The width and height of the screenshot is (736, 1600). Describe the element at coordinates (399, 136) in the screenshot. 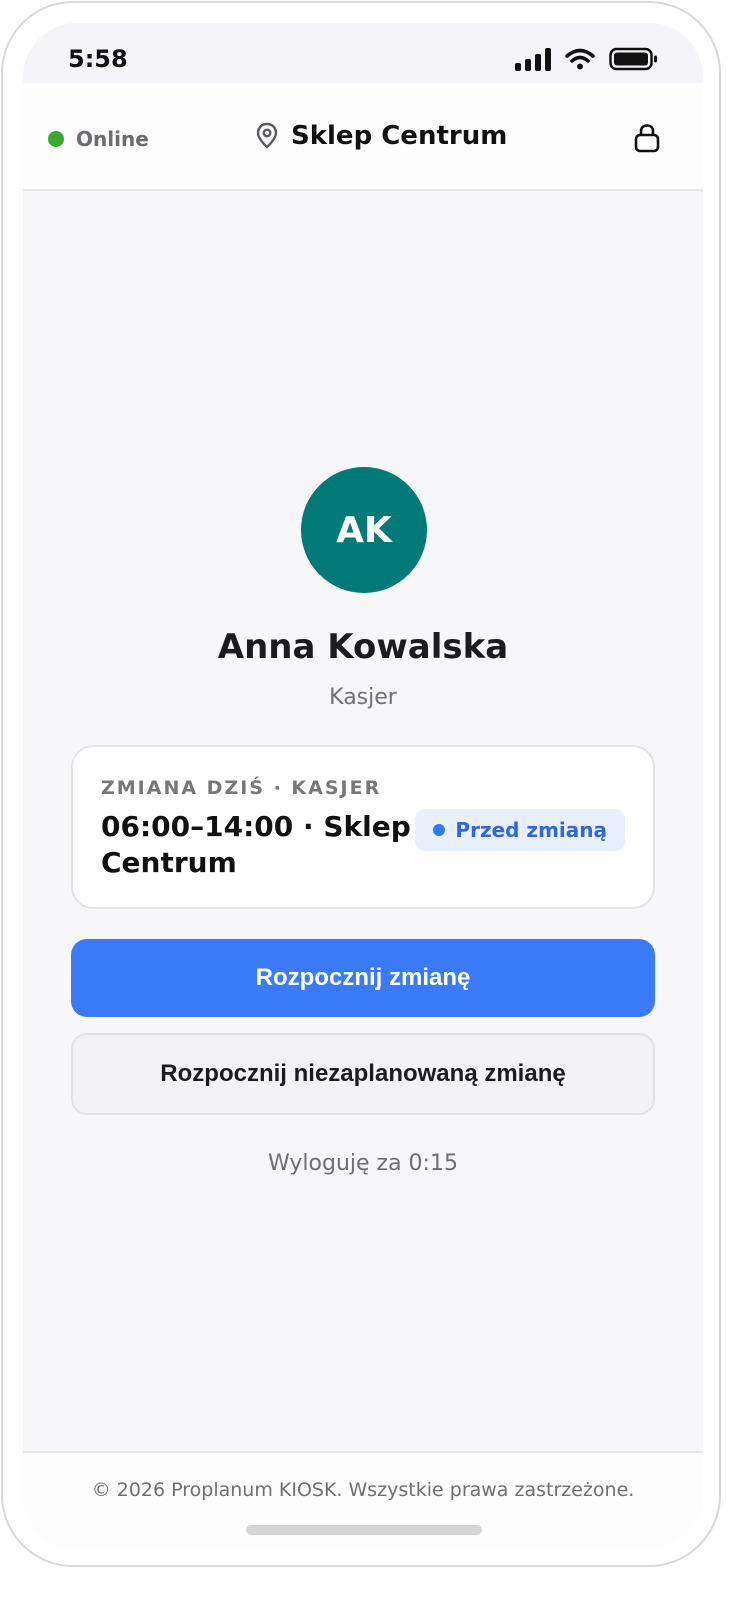

I see `store-name: Sklep Centrum` at that location.